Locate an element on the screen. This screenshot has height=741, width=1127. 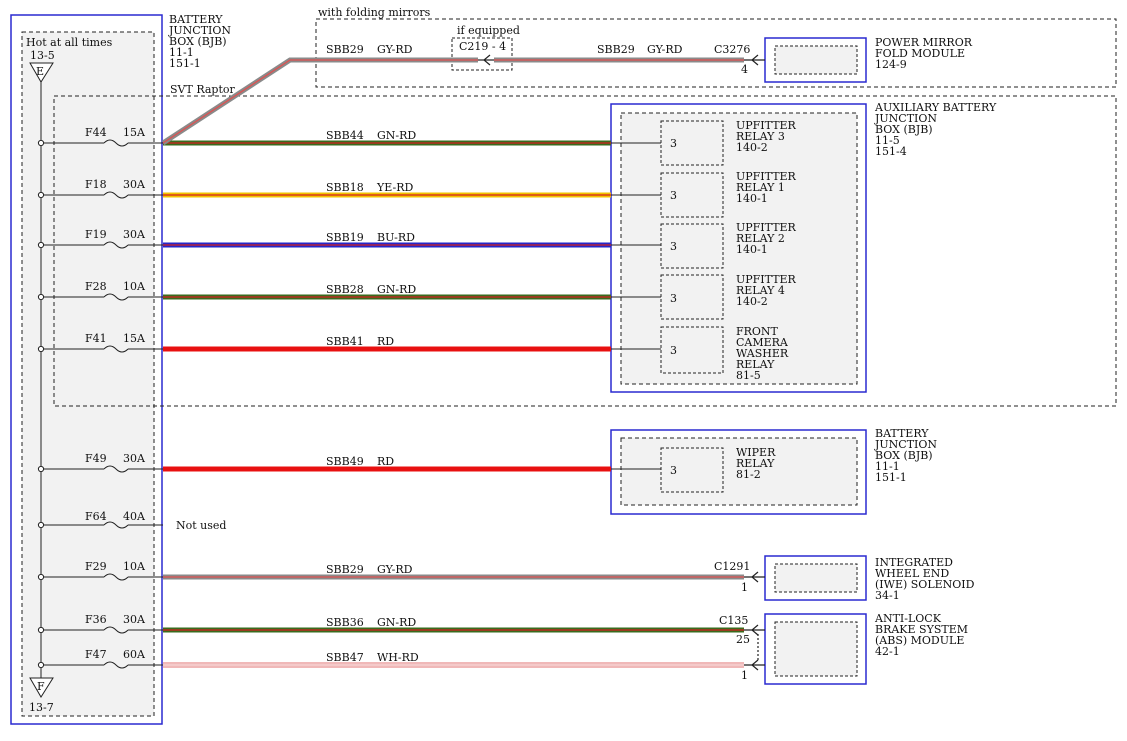
fuse-row-f19: F19 30A SBB19 BU-RD is located at coordinates (348, 238).